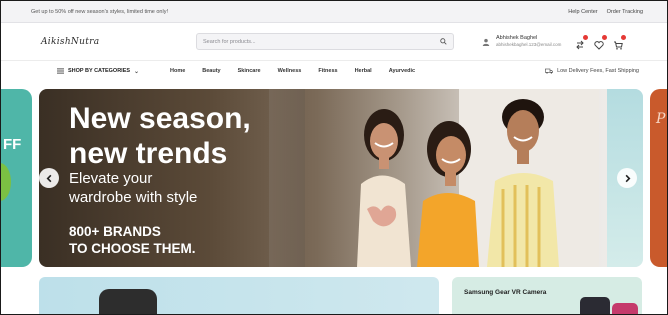  Describe the element at coordinates (598, 71) in the screenshot. I see `delivery-text: Low Delivery Fees, Fast Shipping` at that location.